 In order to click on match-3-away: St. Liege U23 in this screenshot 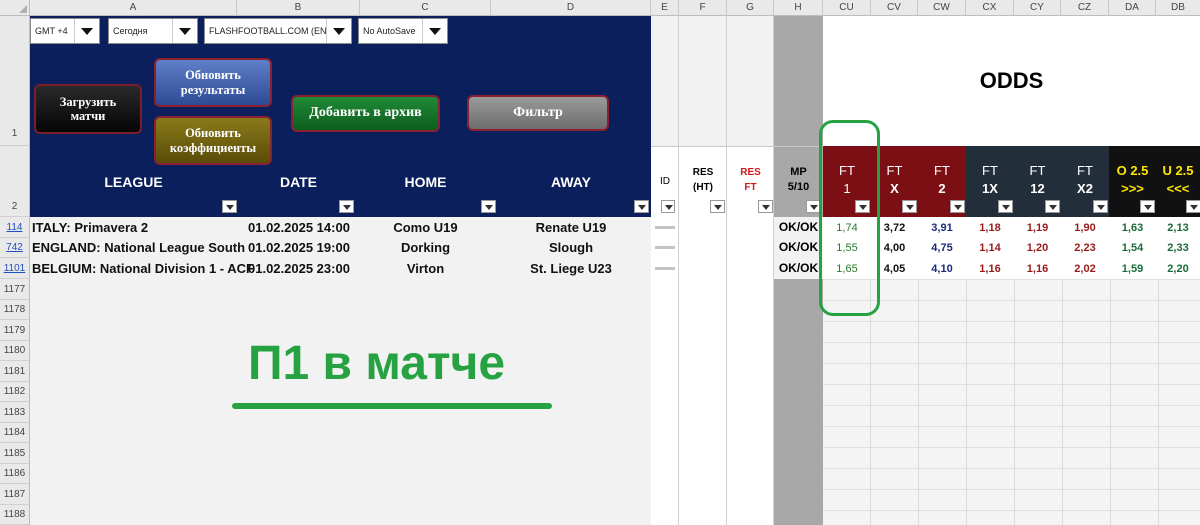, I will do `click(571, 268)`.